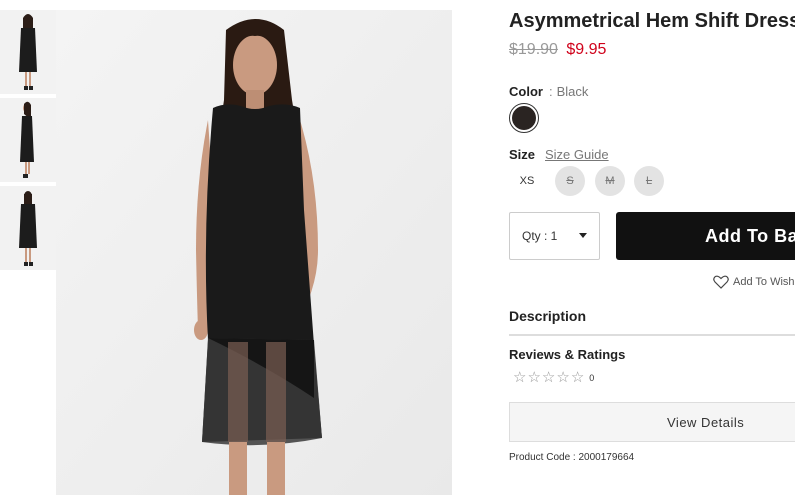 This screenshot has height=495, width=795. I want to click on heart-outline-icon, so click(721, 282).